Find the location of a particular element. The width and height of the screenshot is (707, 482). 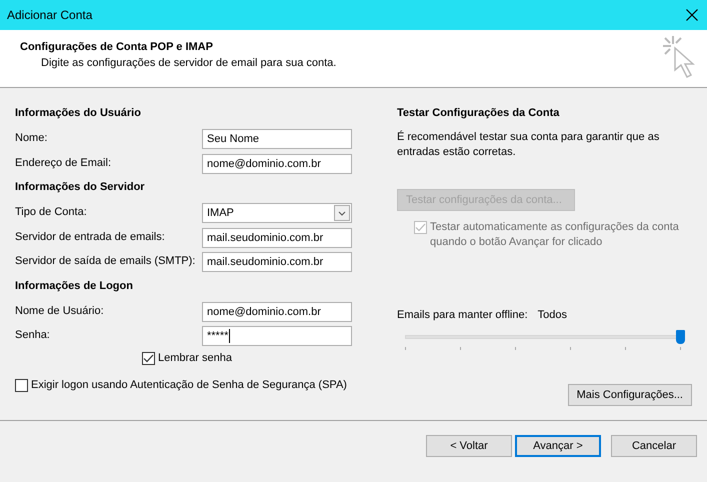

offline-label: Emails para manter offline: is located at coordinates (462, 315).